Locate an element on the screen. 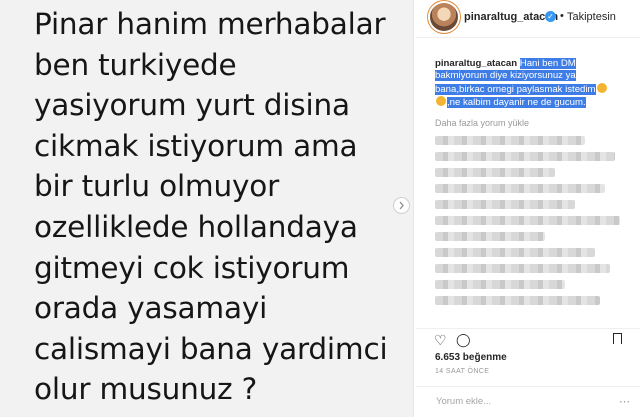  post-actions: ♡ ◯ is located at coordinates (528, 338).